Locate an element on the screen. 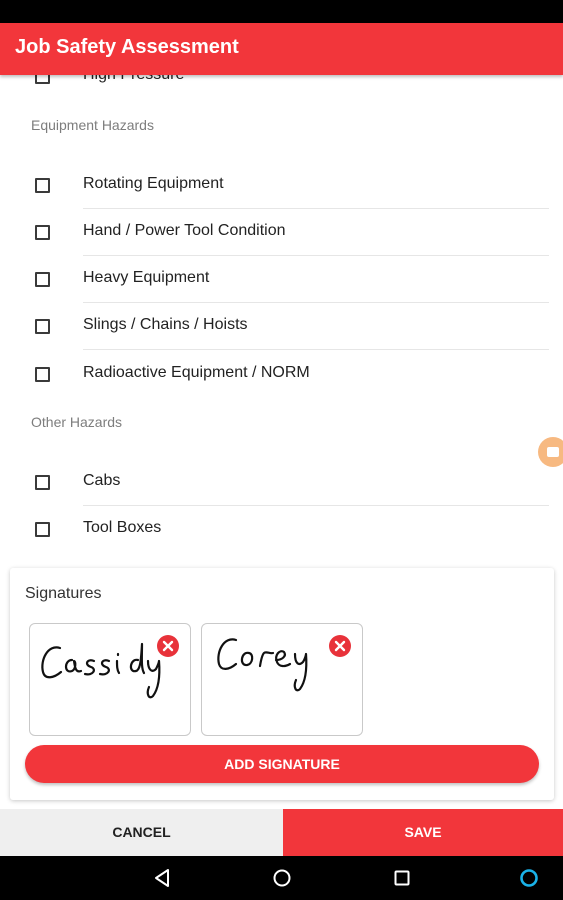  checklist-item-hand-power-tool-condition: Hand / Power Tool Condition is located at coordinates (281, 232).